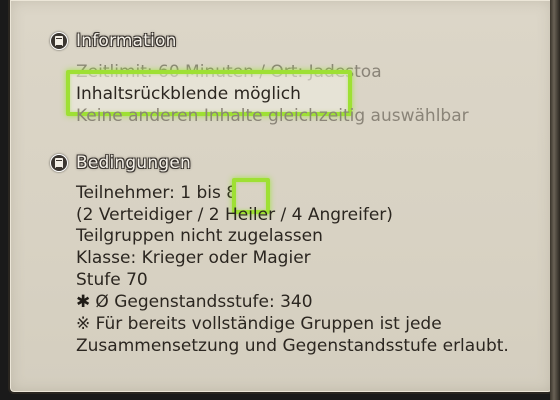 This screenshot has height=400, width=560. What do you see at coordinates (204, 302) in the screenshot?
I see `item-level-text: Ø Gegenstandsstufe: 340` at bounding box center [204, 302].